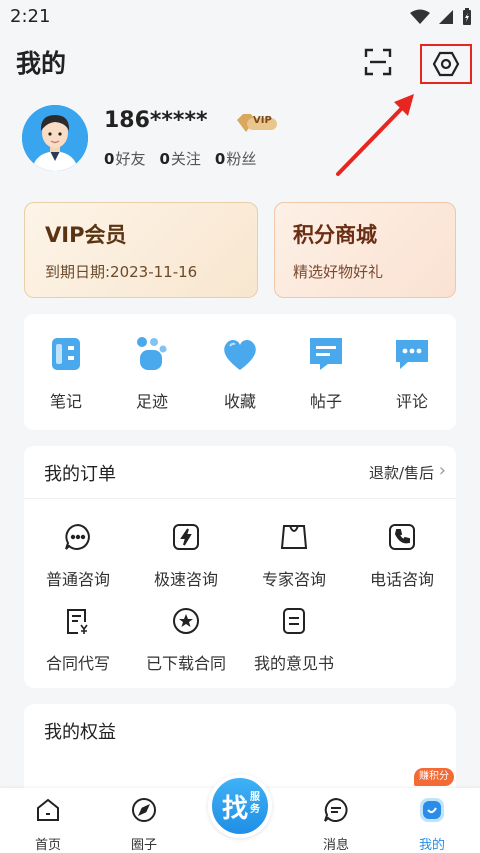 Image resolution: width=480 pixels, height=853 pixels. What do you see at coordinates (338, 272) in the screenshot?
I see `points-mall-subtitle: 精选好物好礼` at bounding box center [338, 272].